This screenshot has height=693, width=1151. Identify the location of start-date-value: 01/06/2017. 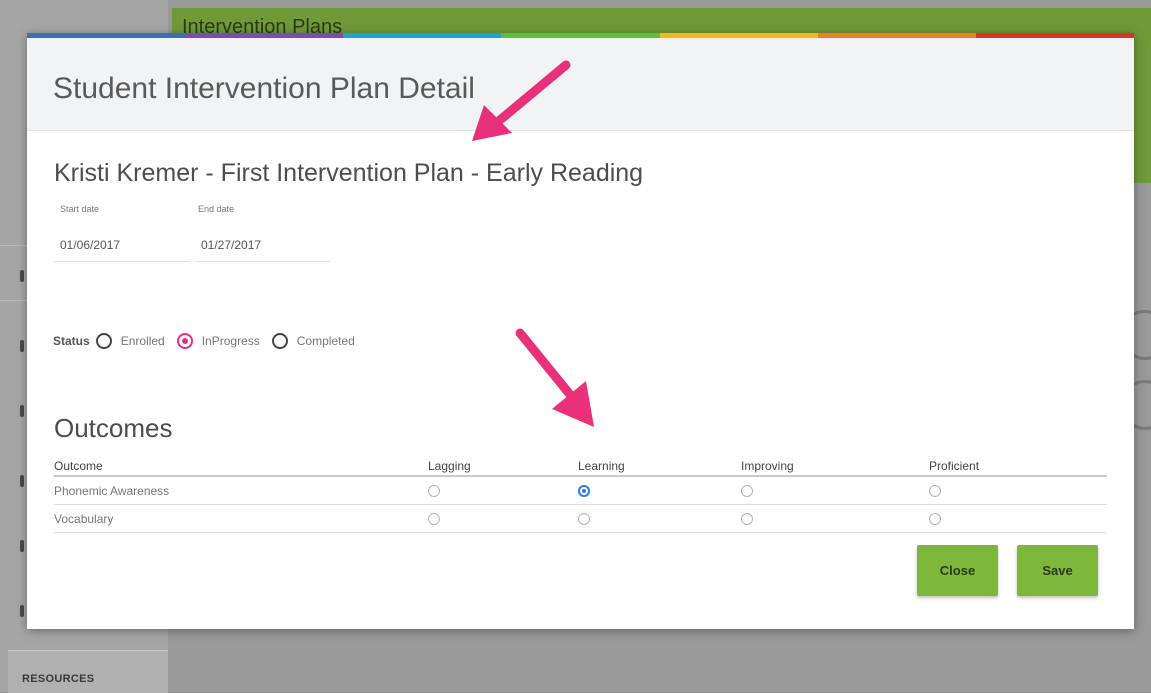
(90, 245).